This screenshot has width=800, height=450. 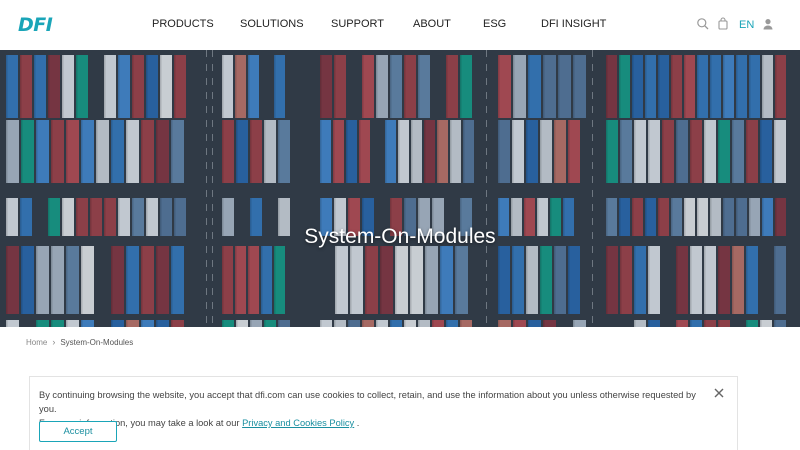 What do you see at coordinates (97, 342) in the screenshot?
I see `breadcrumb-current: System-On-Modules` at bounding box center [97, 342].